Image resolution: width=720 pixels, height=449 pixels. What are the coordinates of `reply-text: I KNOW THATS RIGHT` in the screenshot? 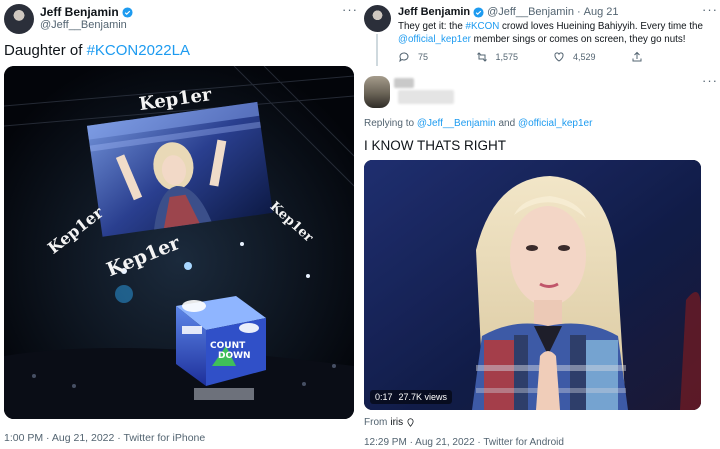 It's located at (435, 145).